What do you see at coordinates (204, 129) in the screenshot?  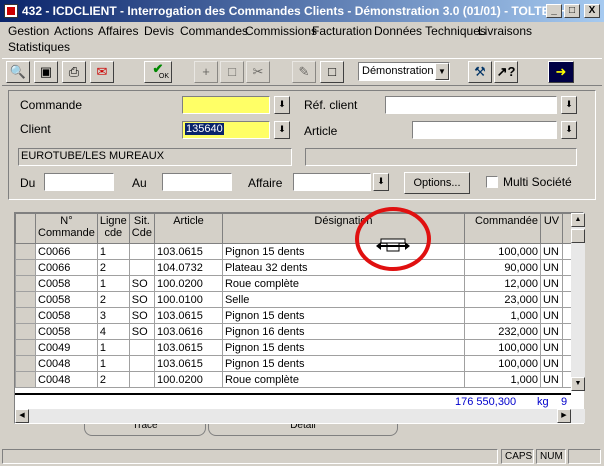 I see `client-value: 135640` at bounding box center [204, 129].